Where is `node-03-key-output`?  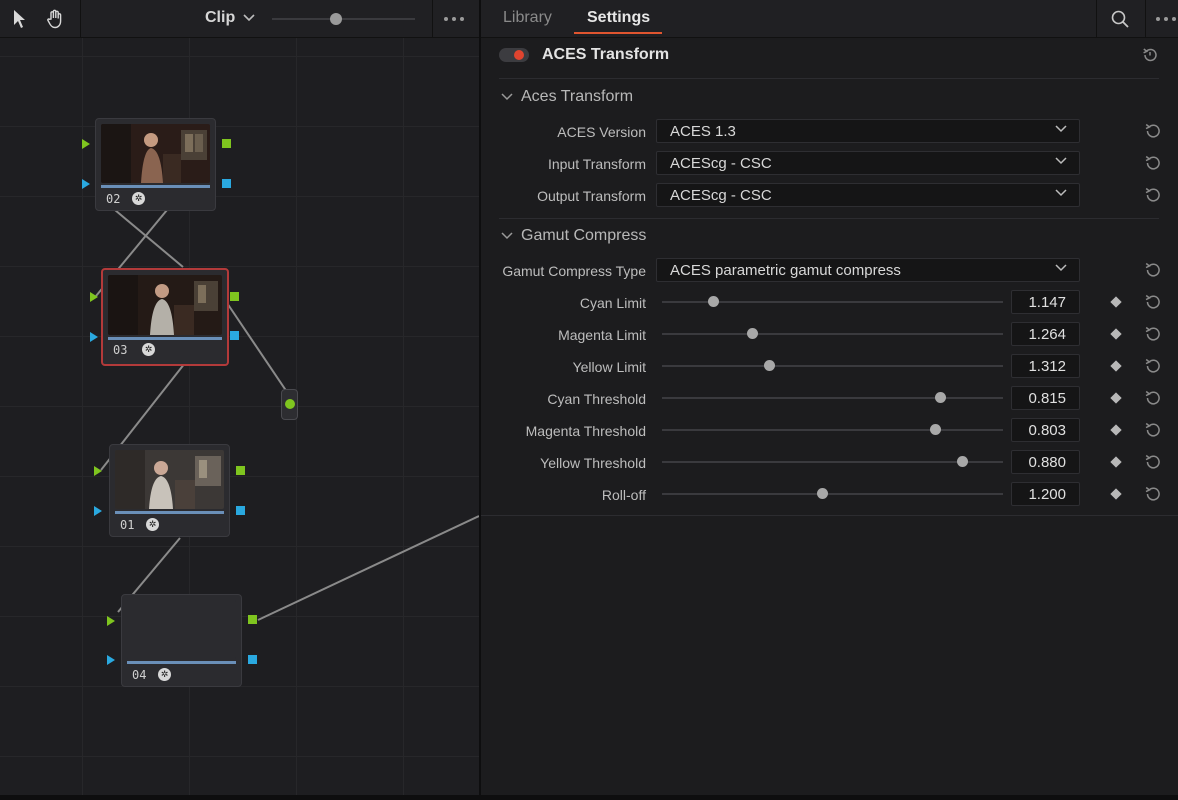
node-03-key-output is located at coordinates (234, 335).